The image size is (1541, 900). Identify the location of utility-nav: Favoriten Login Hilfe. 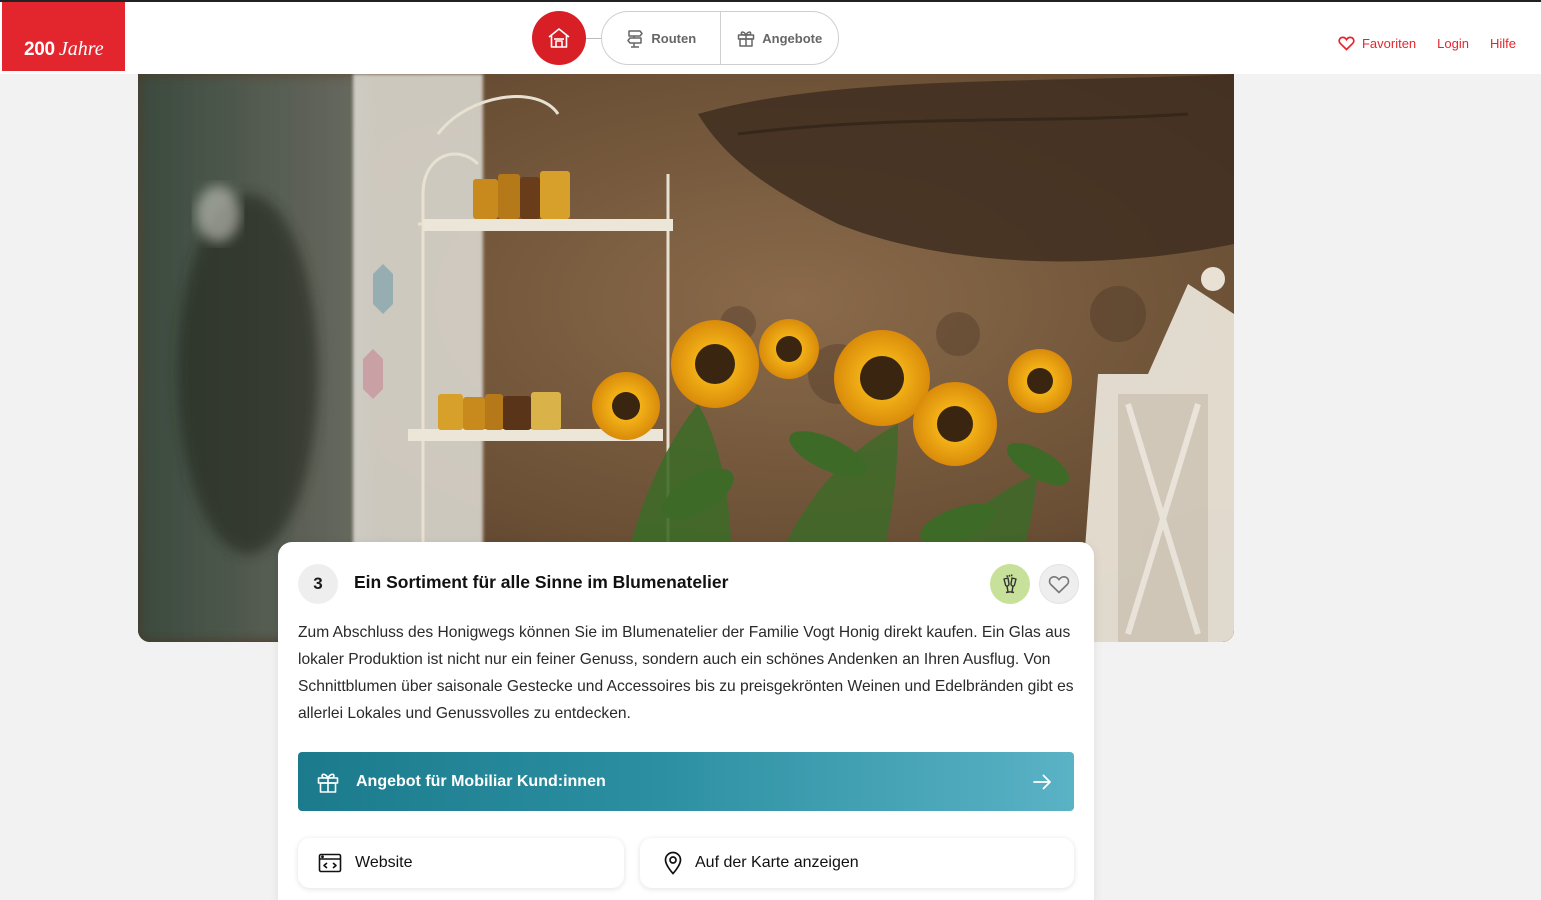
(1427, 43).